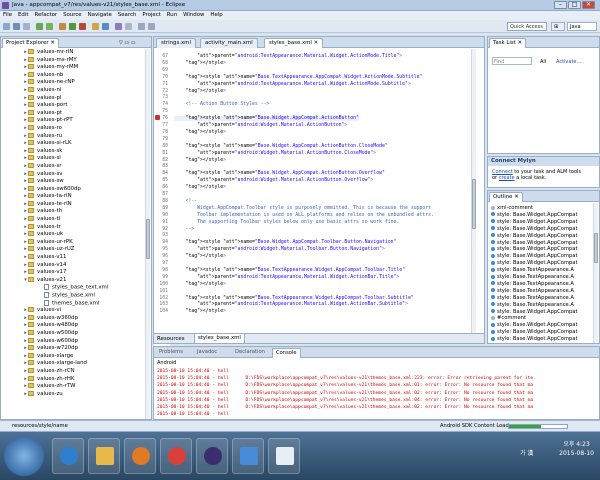 This screenshot has height=480, width=600. Describe the element at coordinates (73, 159) in the screenshot. I see `tree-item: ▸ values-sl` at that location.